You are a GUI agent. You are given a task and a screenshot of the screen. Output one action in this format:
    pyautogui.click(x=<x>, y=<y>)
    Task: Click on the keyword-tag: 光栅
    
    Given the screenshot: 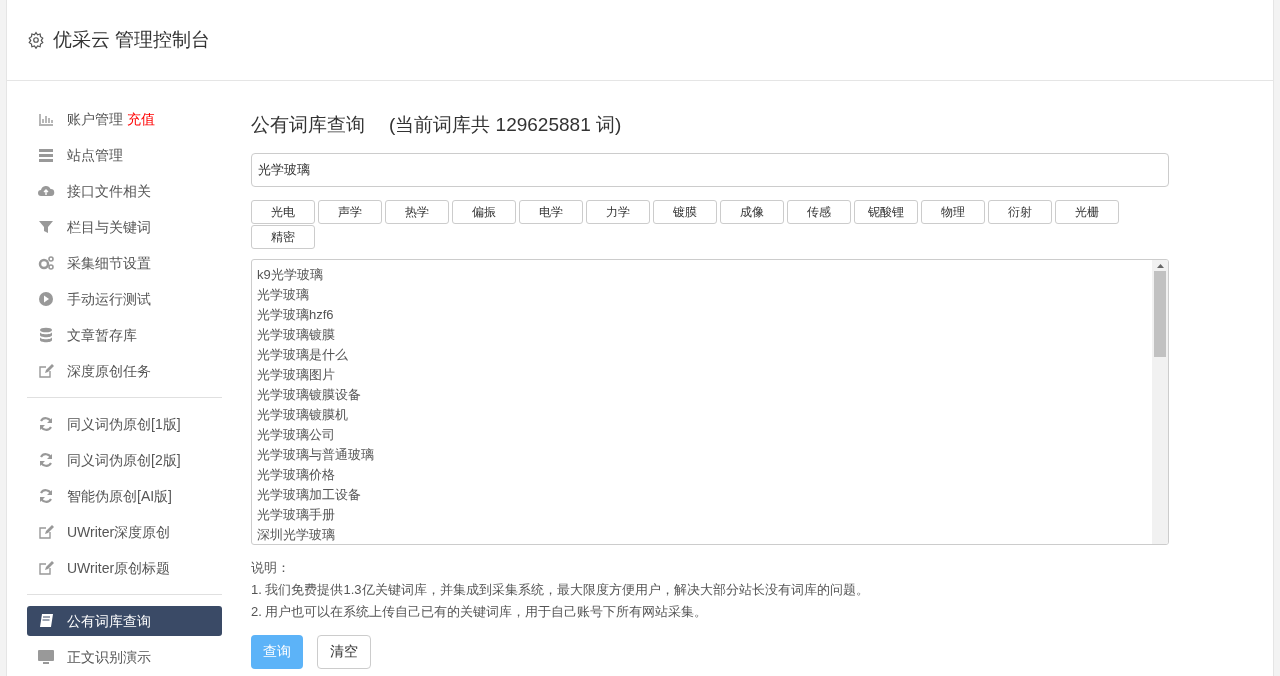 What is the action you would take?
    pyautogui.click(x=1087, y=211)
    